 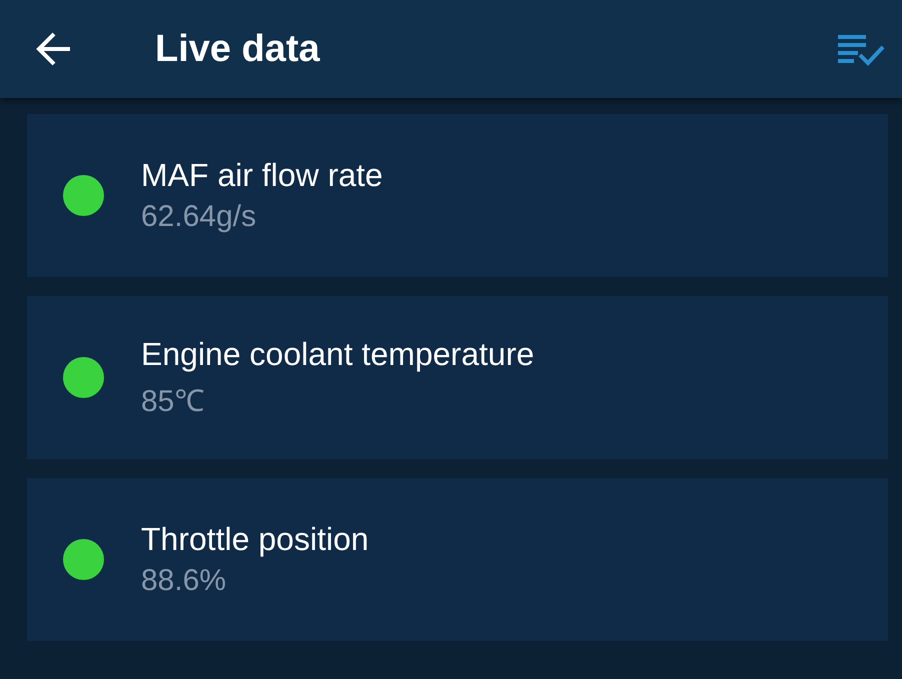 I want to click on parameter-name: Throttle position, so click(x=255, y=539).